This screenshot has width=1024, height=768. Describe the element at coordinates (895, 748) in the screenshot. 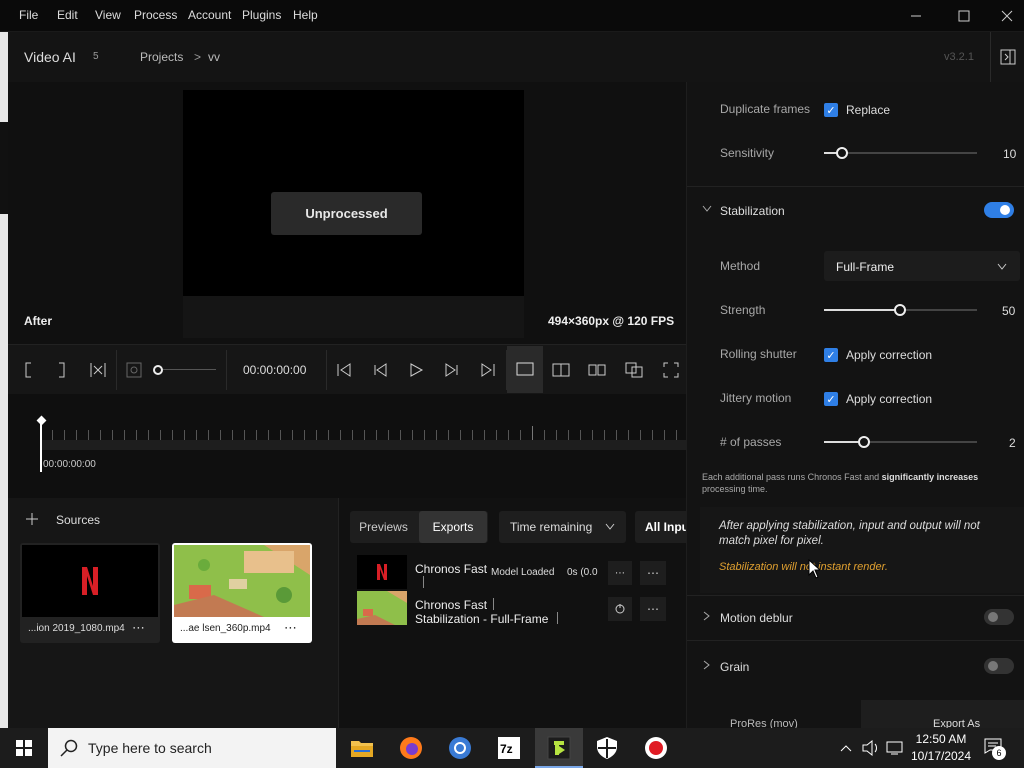

I see `network-button` at that location.